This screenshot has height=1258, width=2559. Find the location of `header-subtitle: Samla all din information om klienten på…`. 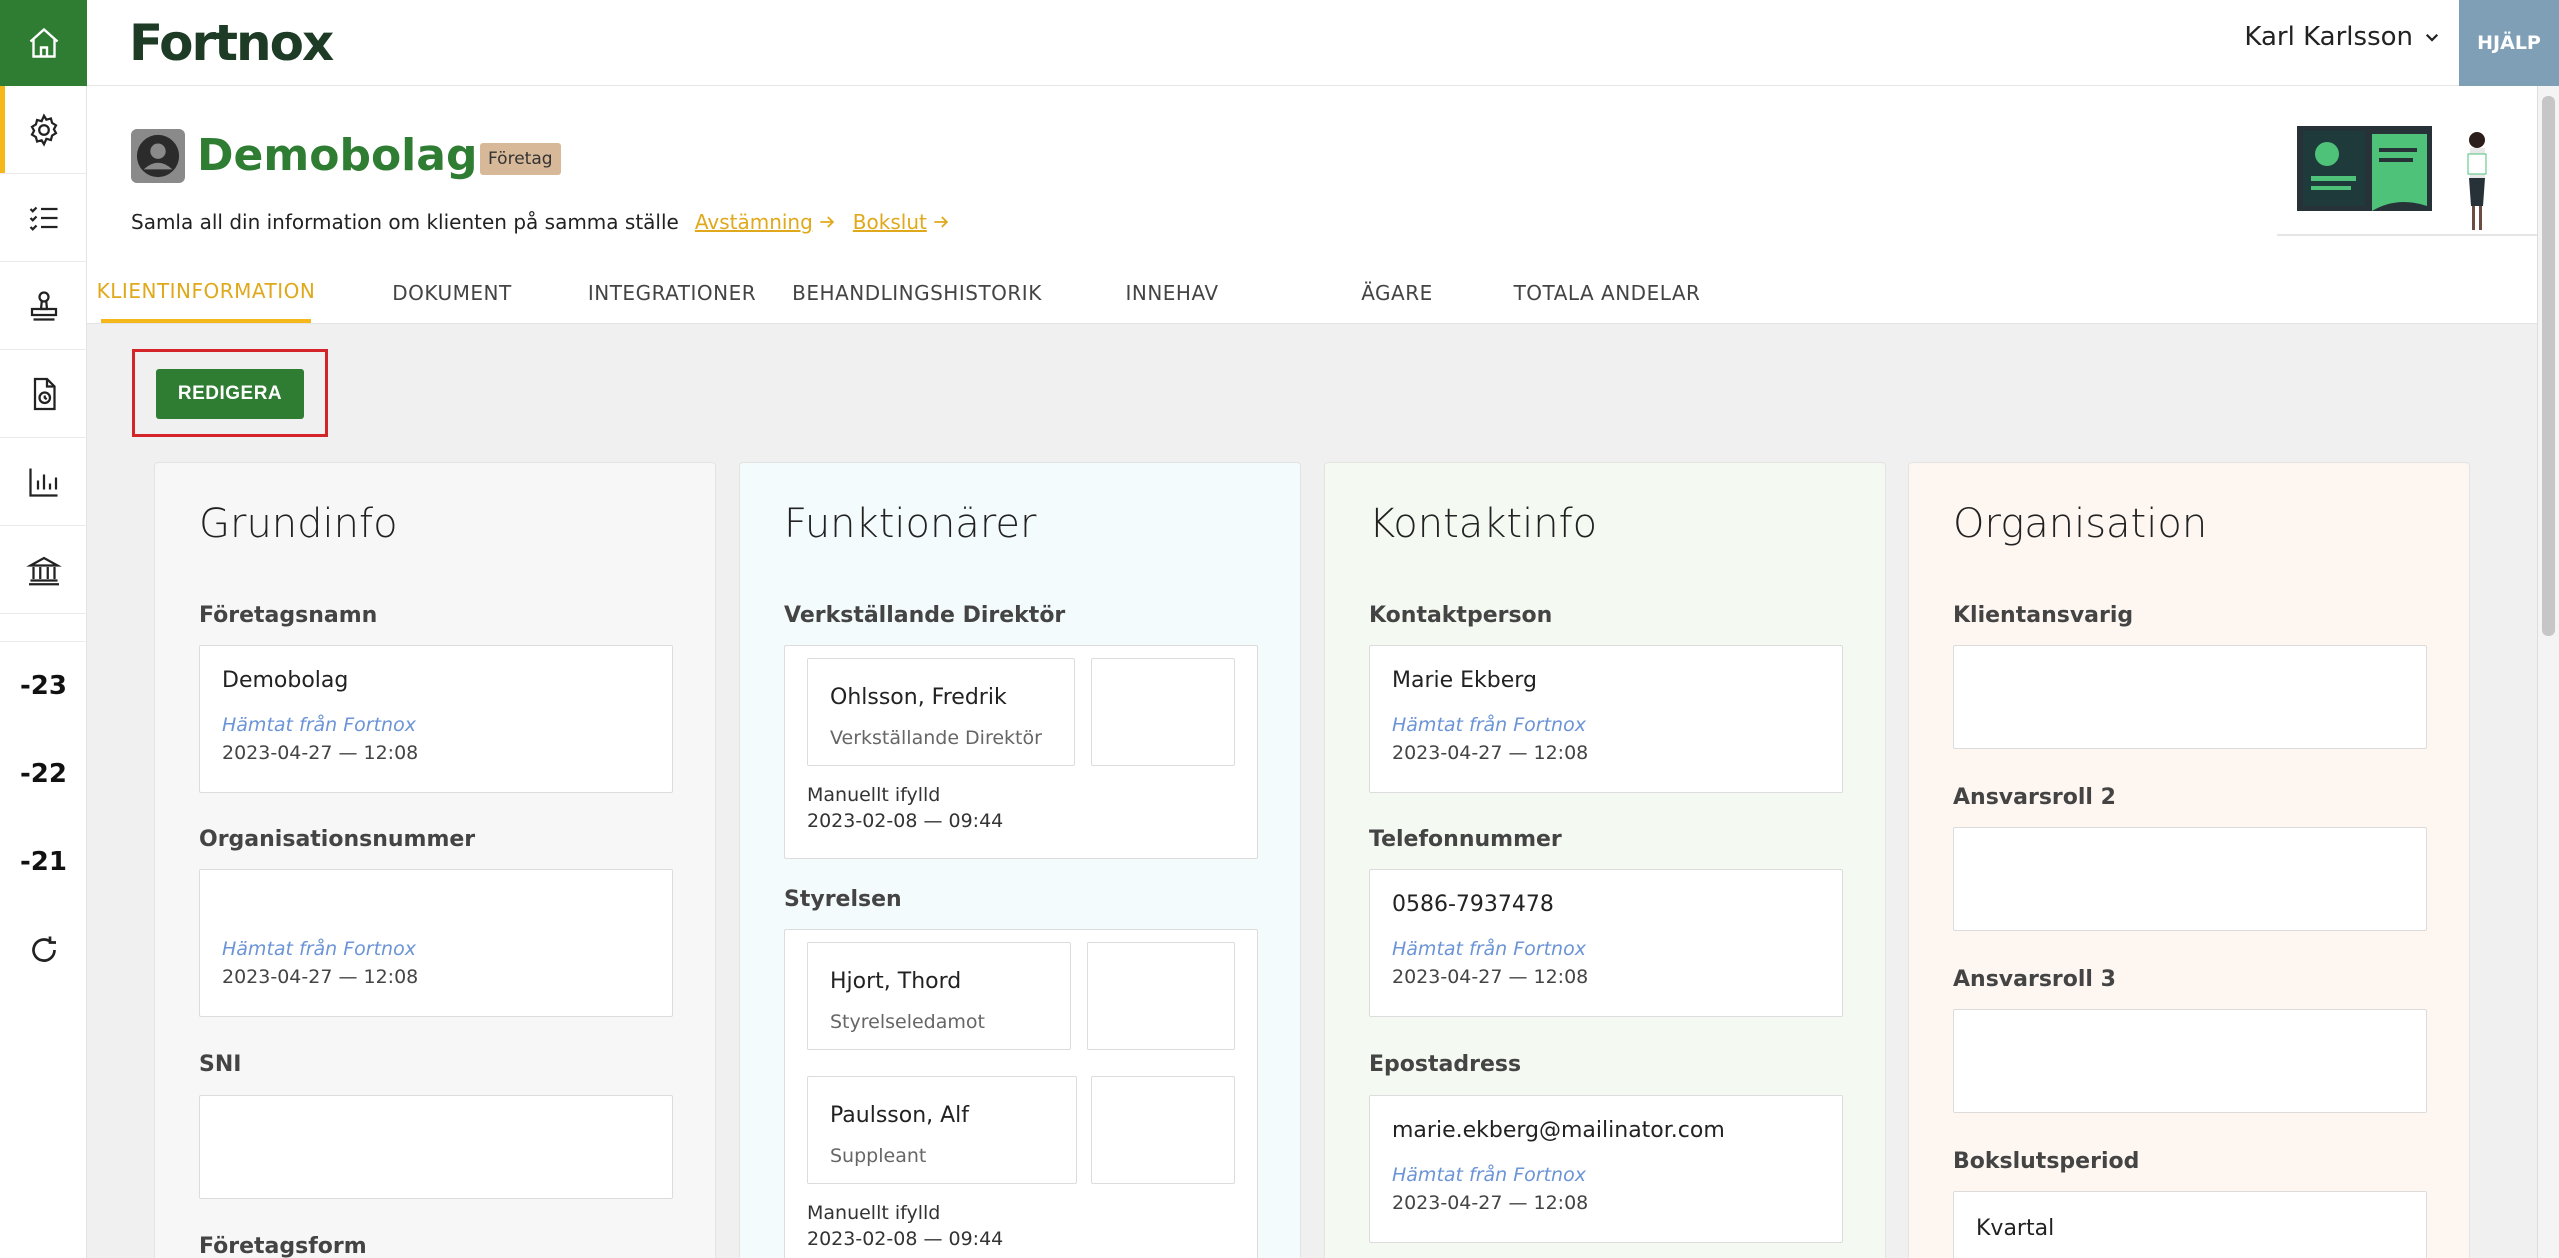

header-subtitle: Samla all din information om klienten på… is located at coordinates (405, 222).